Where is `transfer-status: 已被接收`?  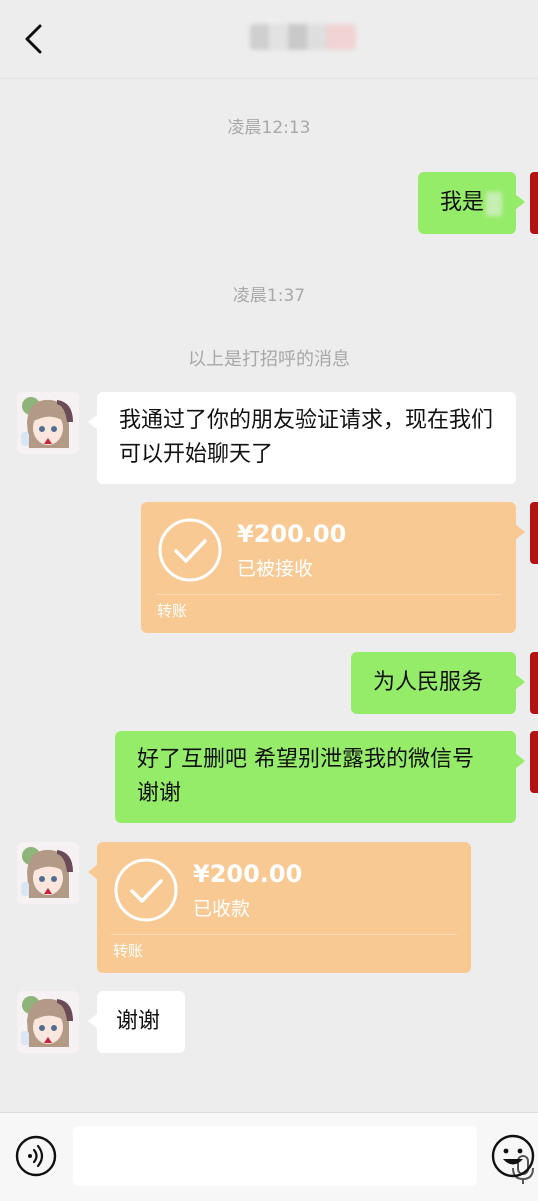
transfer-status: 已被接收 is located at coordinates (275, 569).